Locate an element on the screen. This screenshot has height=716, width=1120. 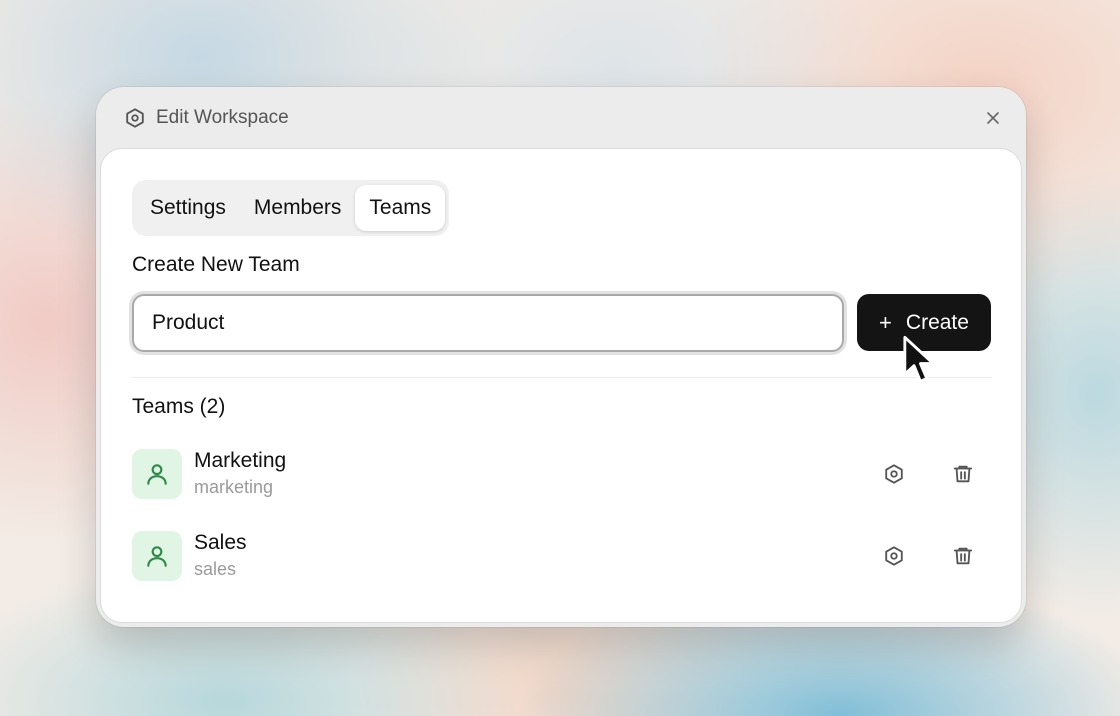
team-slug: sales is located at coordinates (215, 569).